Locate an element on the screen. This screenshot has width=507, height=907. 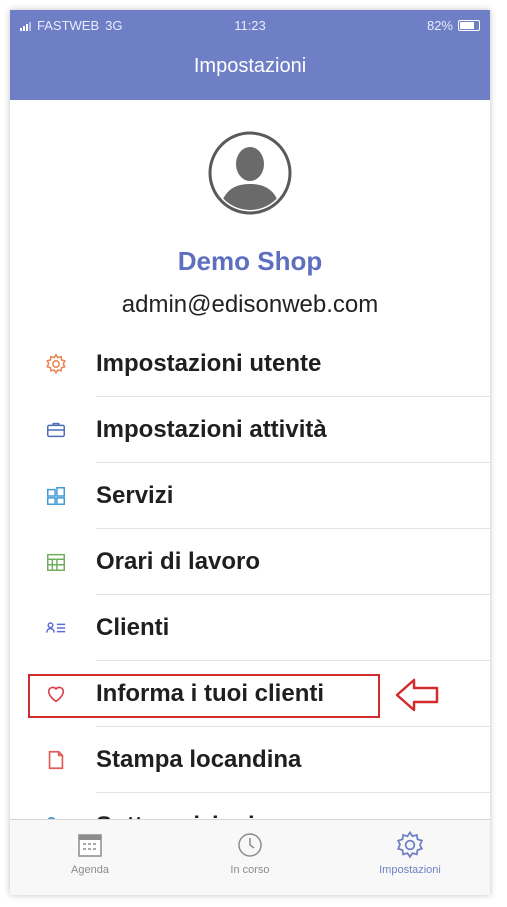
menu-item-label: Clienti is located at coordinates (133, 627).